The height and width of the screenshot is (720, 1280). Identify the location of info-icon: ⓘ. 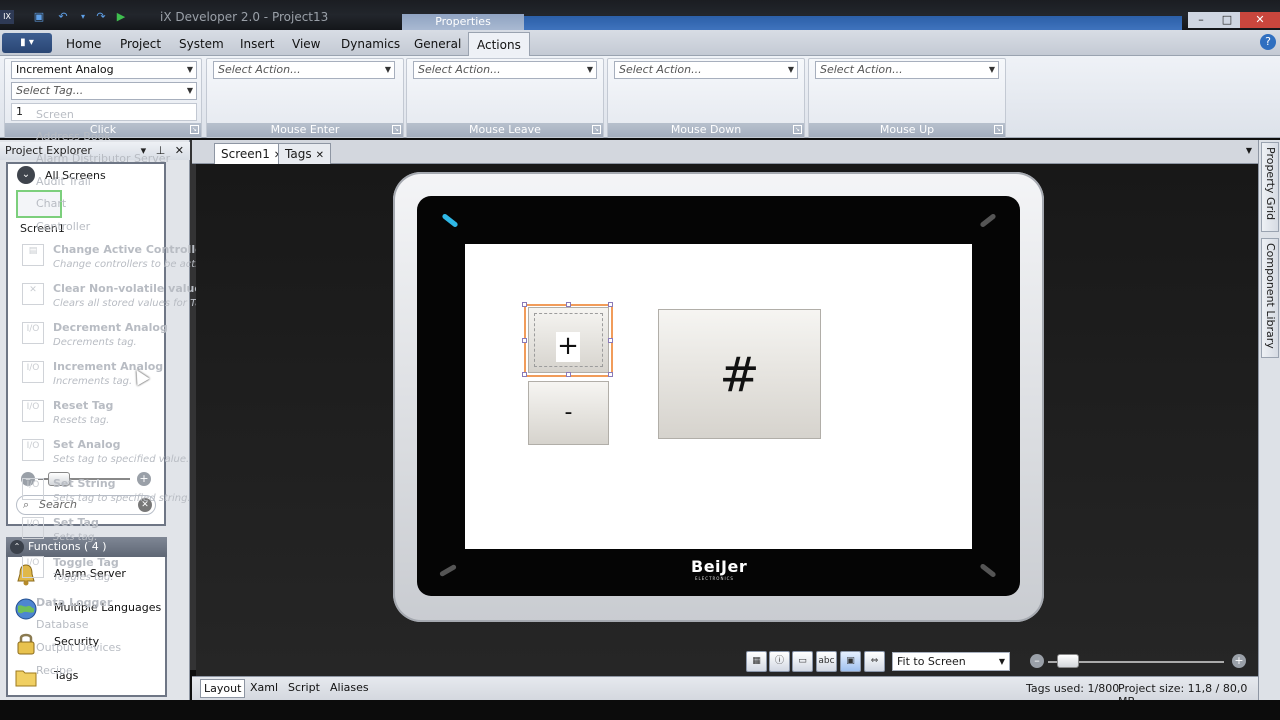
(779, 661).